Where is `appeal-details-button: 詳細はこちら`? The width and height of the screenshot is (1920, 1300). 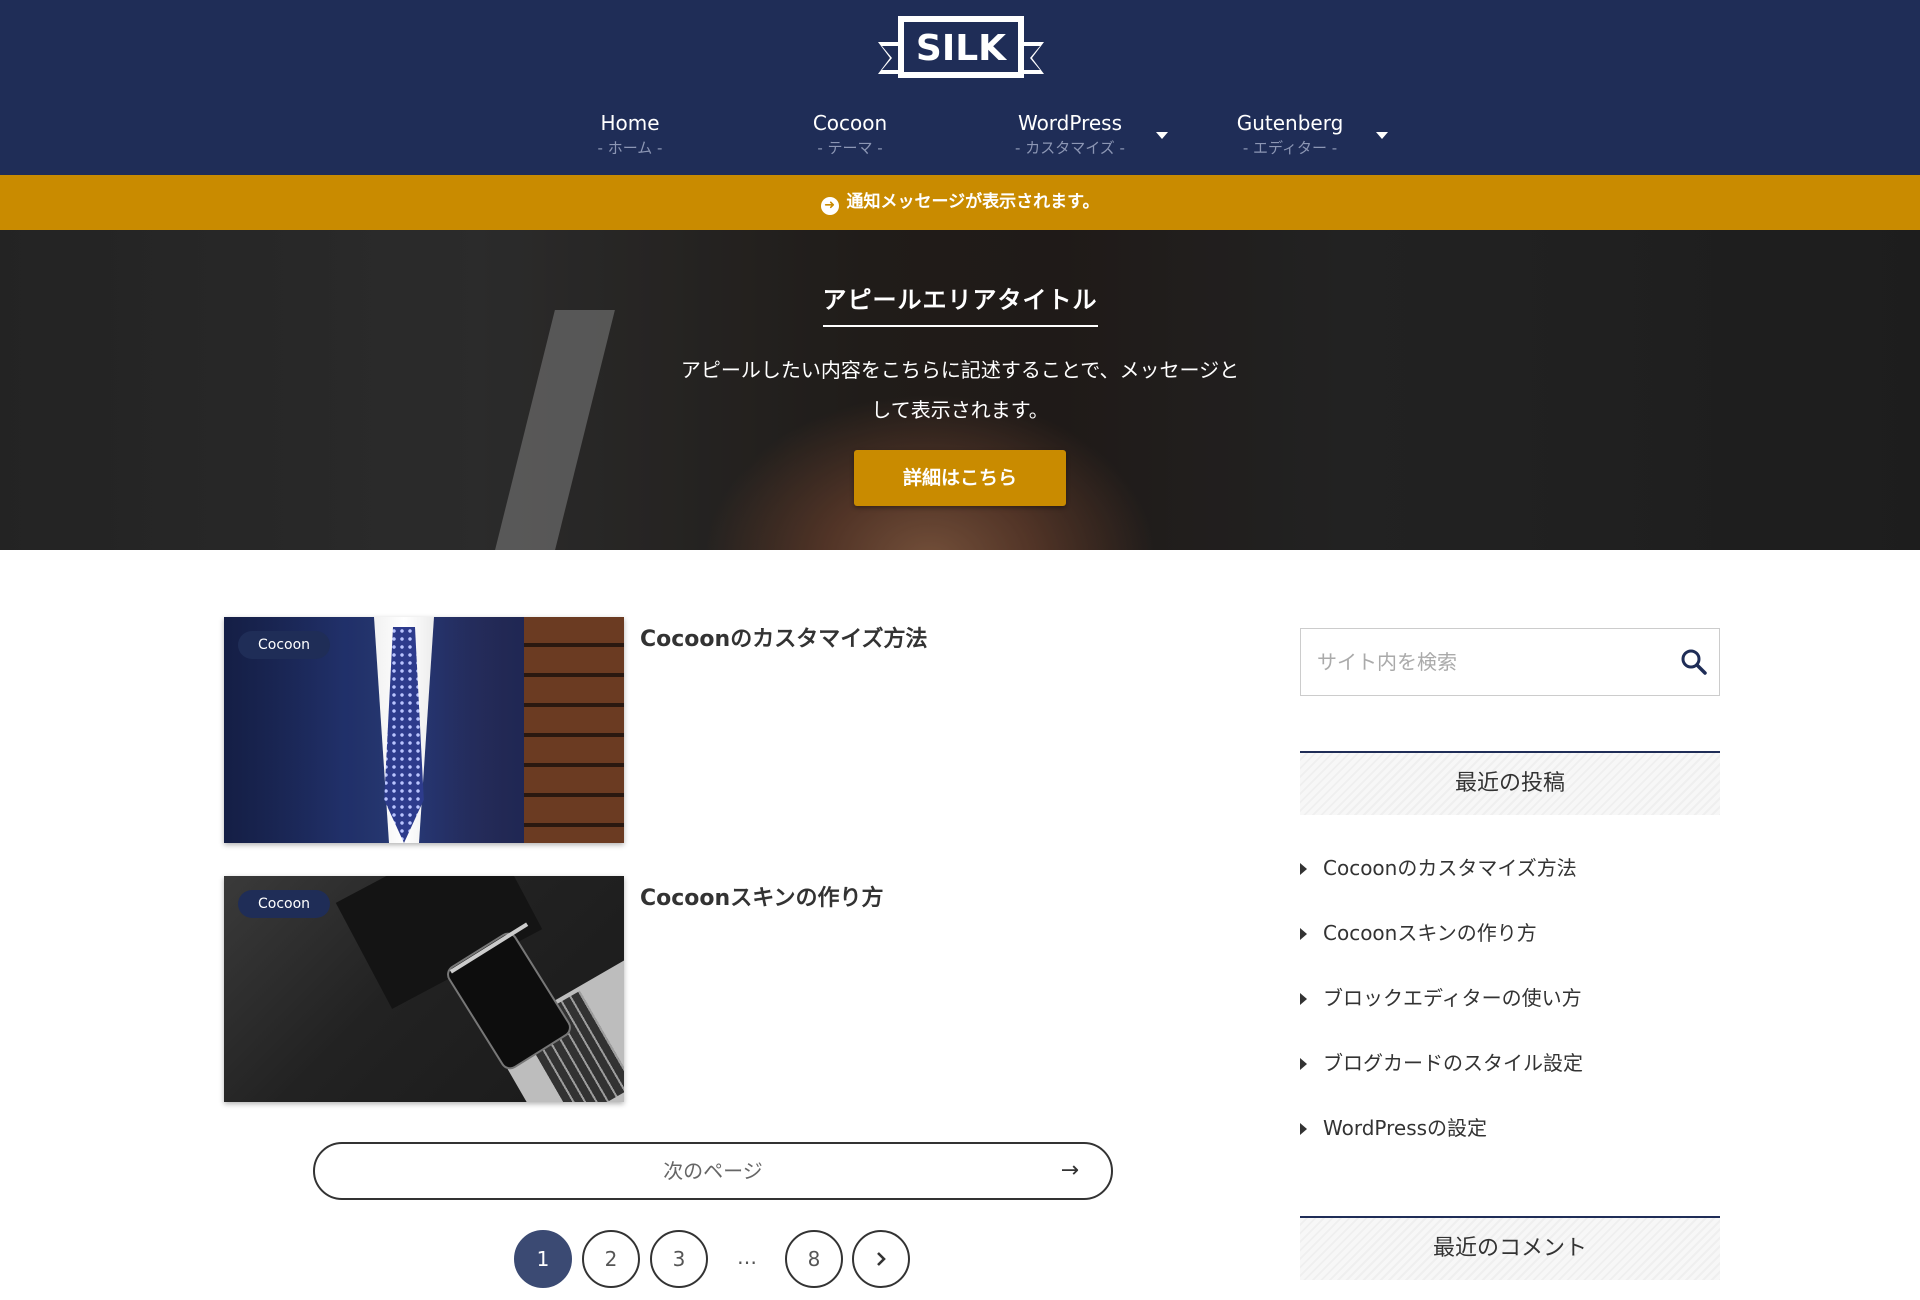 appeal-details-button: 詳細はこちら is located at coordinates (960, 478).